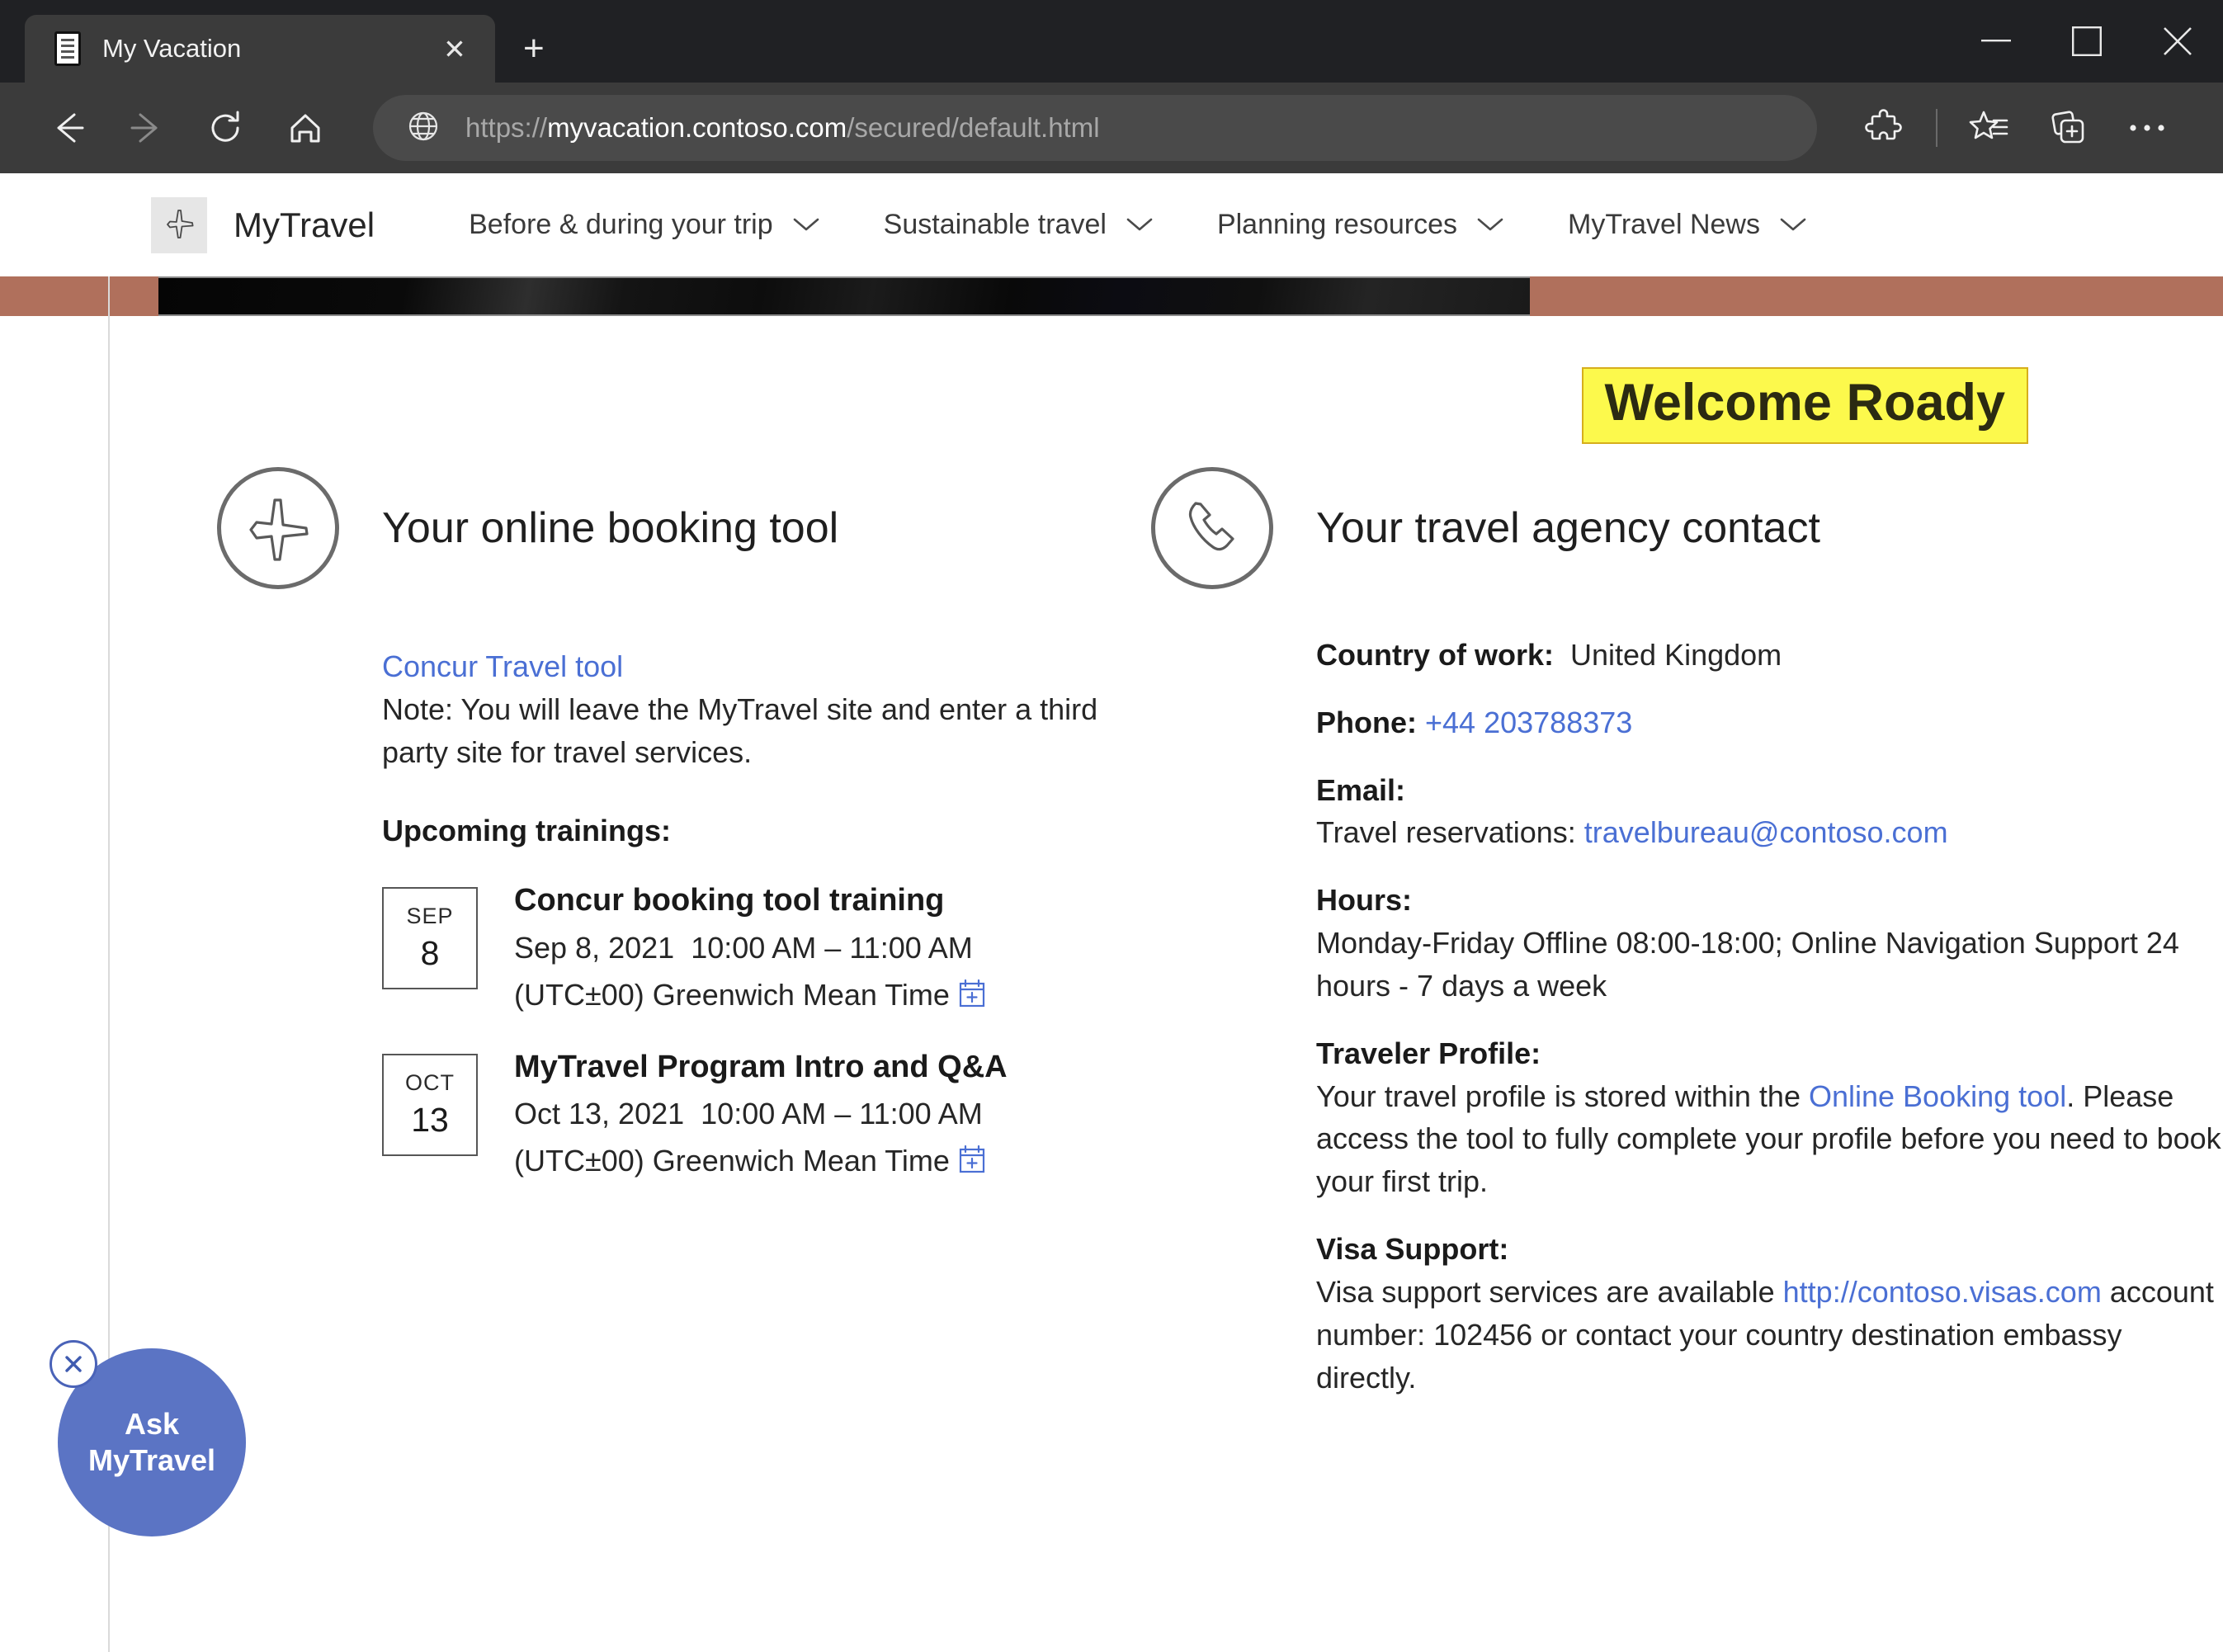 This screenshot has height=1652, width=2223. Describe the element at coordinates (1336, 225) in the screenshot. I see `nav-item-label: Planning resources` at that location.